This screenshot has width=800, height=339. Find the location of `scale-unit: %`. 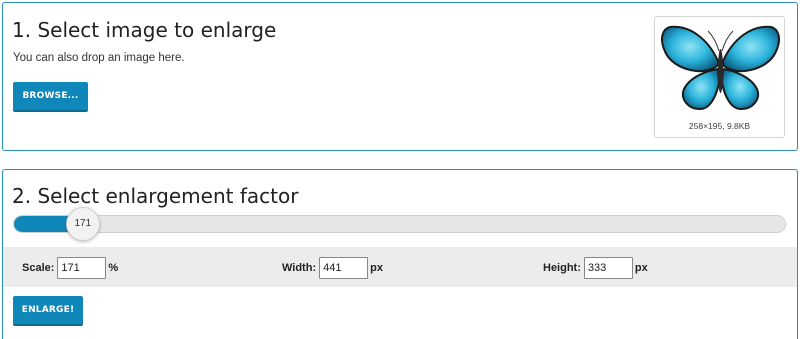

scale-unit: % is located at coordinates (113, 268).